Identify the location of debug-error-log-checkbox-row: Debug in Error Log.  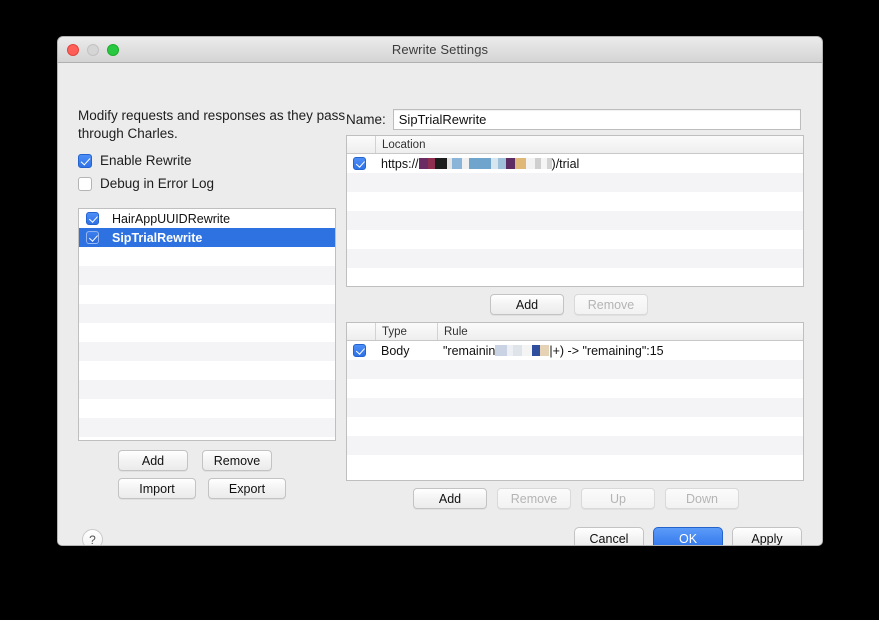
(146, 183).